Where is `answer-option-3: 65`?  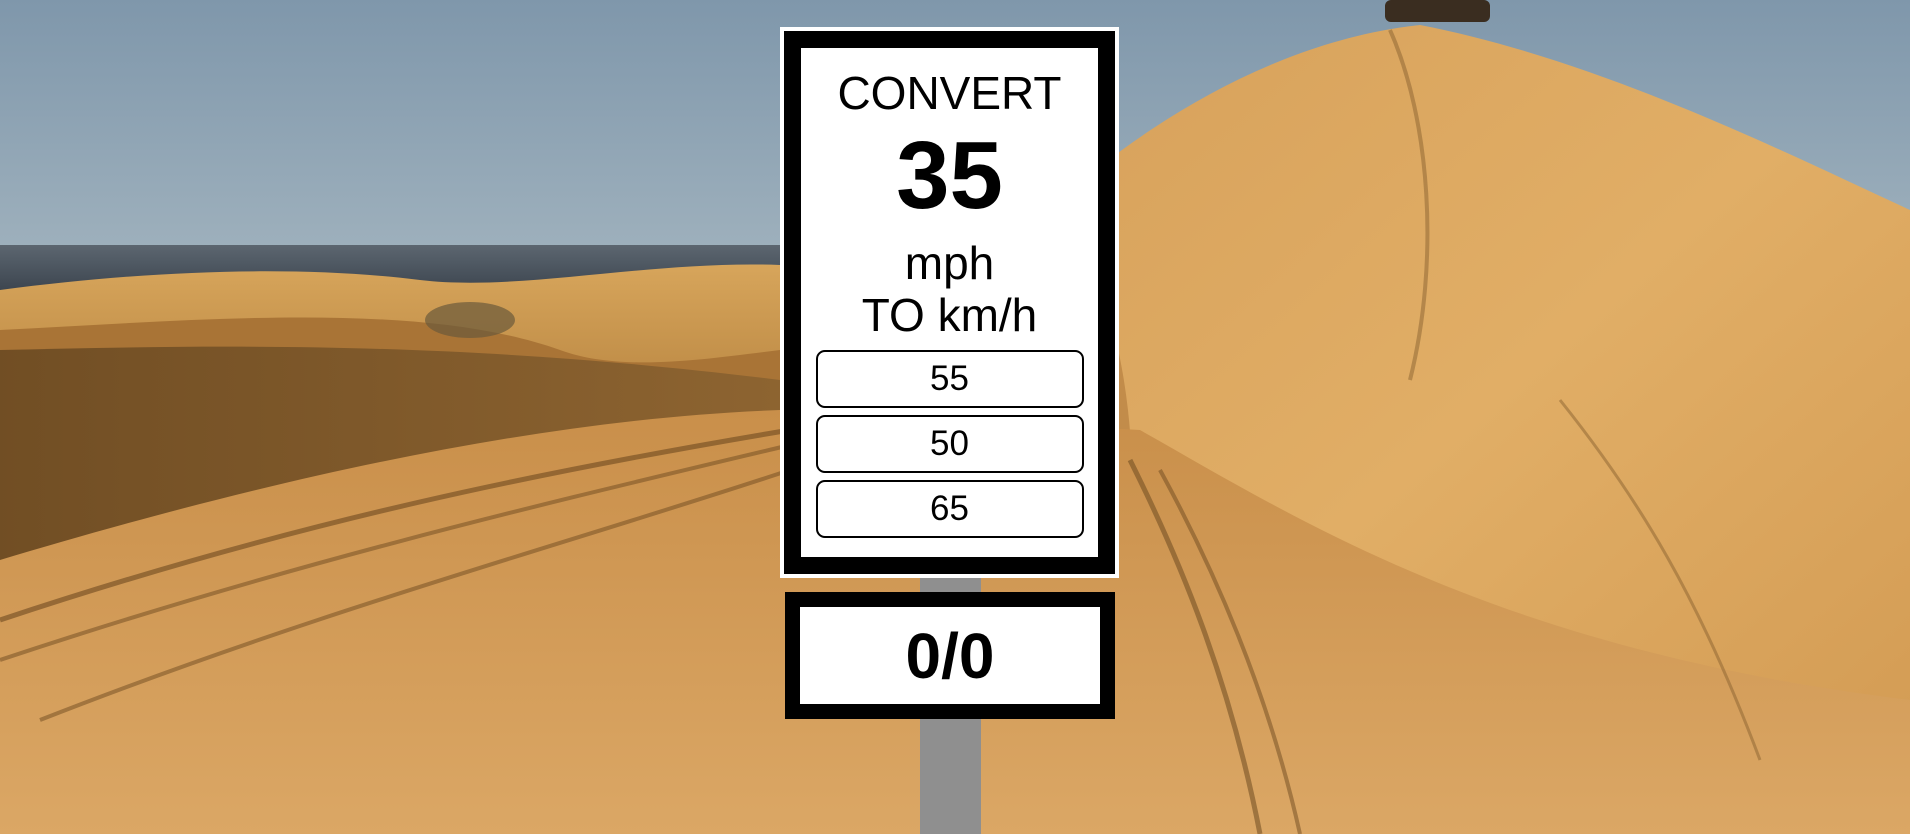 answer-option-3: 65 is located at coordinates (949, 509).